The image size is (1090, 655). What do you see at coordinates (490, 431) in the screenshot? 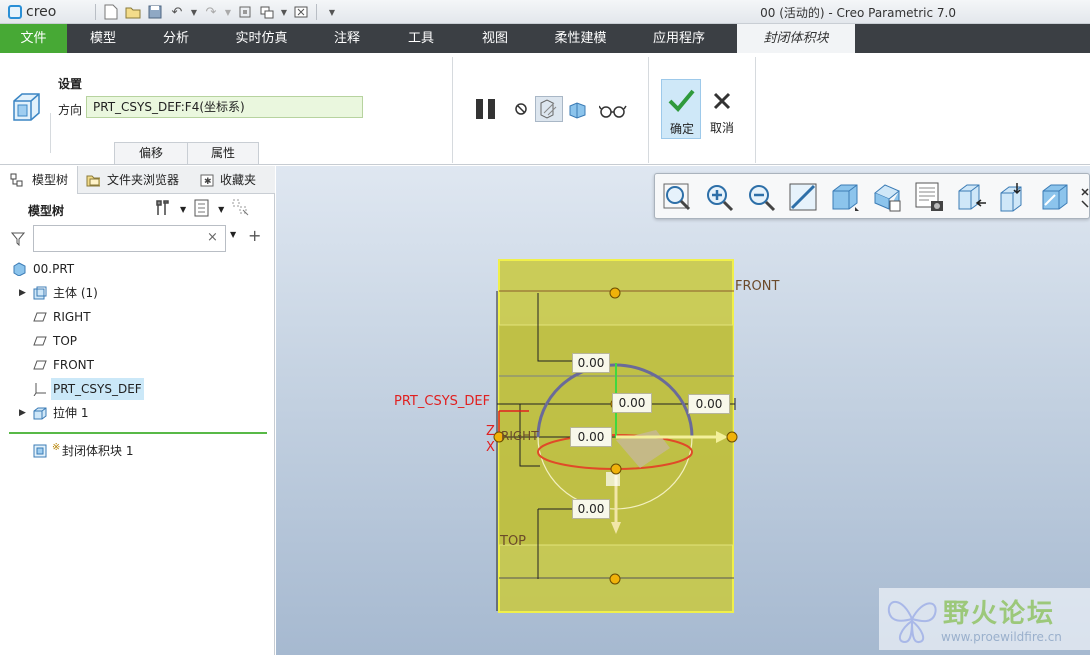
I see `z-axis-label: Z` at bounding box center [490, 431].